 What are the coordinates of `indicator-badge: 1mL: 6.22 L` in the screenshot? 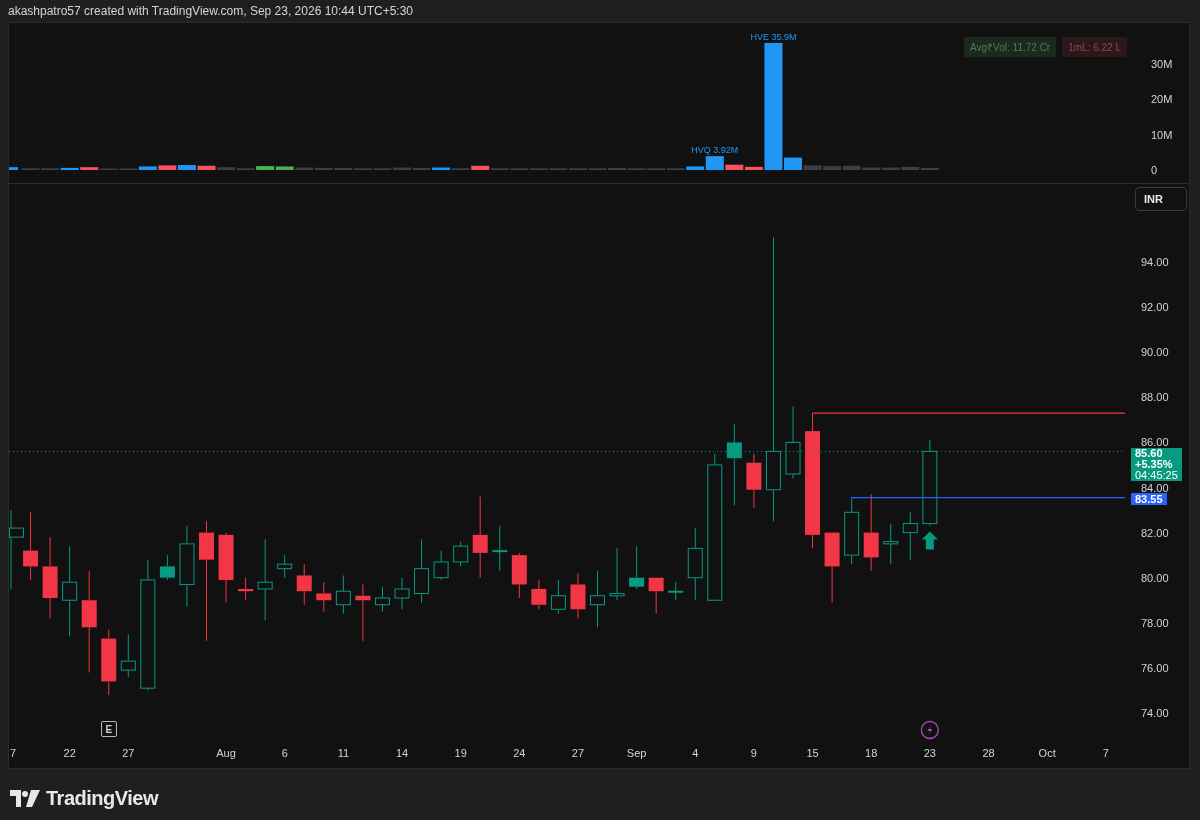 It's located at (1094, 47).